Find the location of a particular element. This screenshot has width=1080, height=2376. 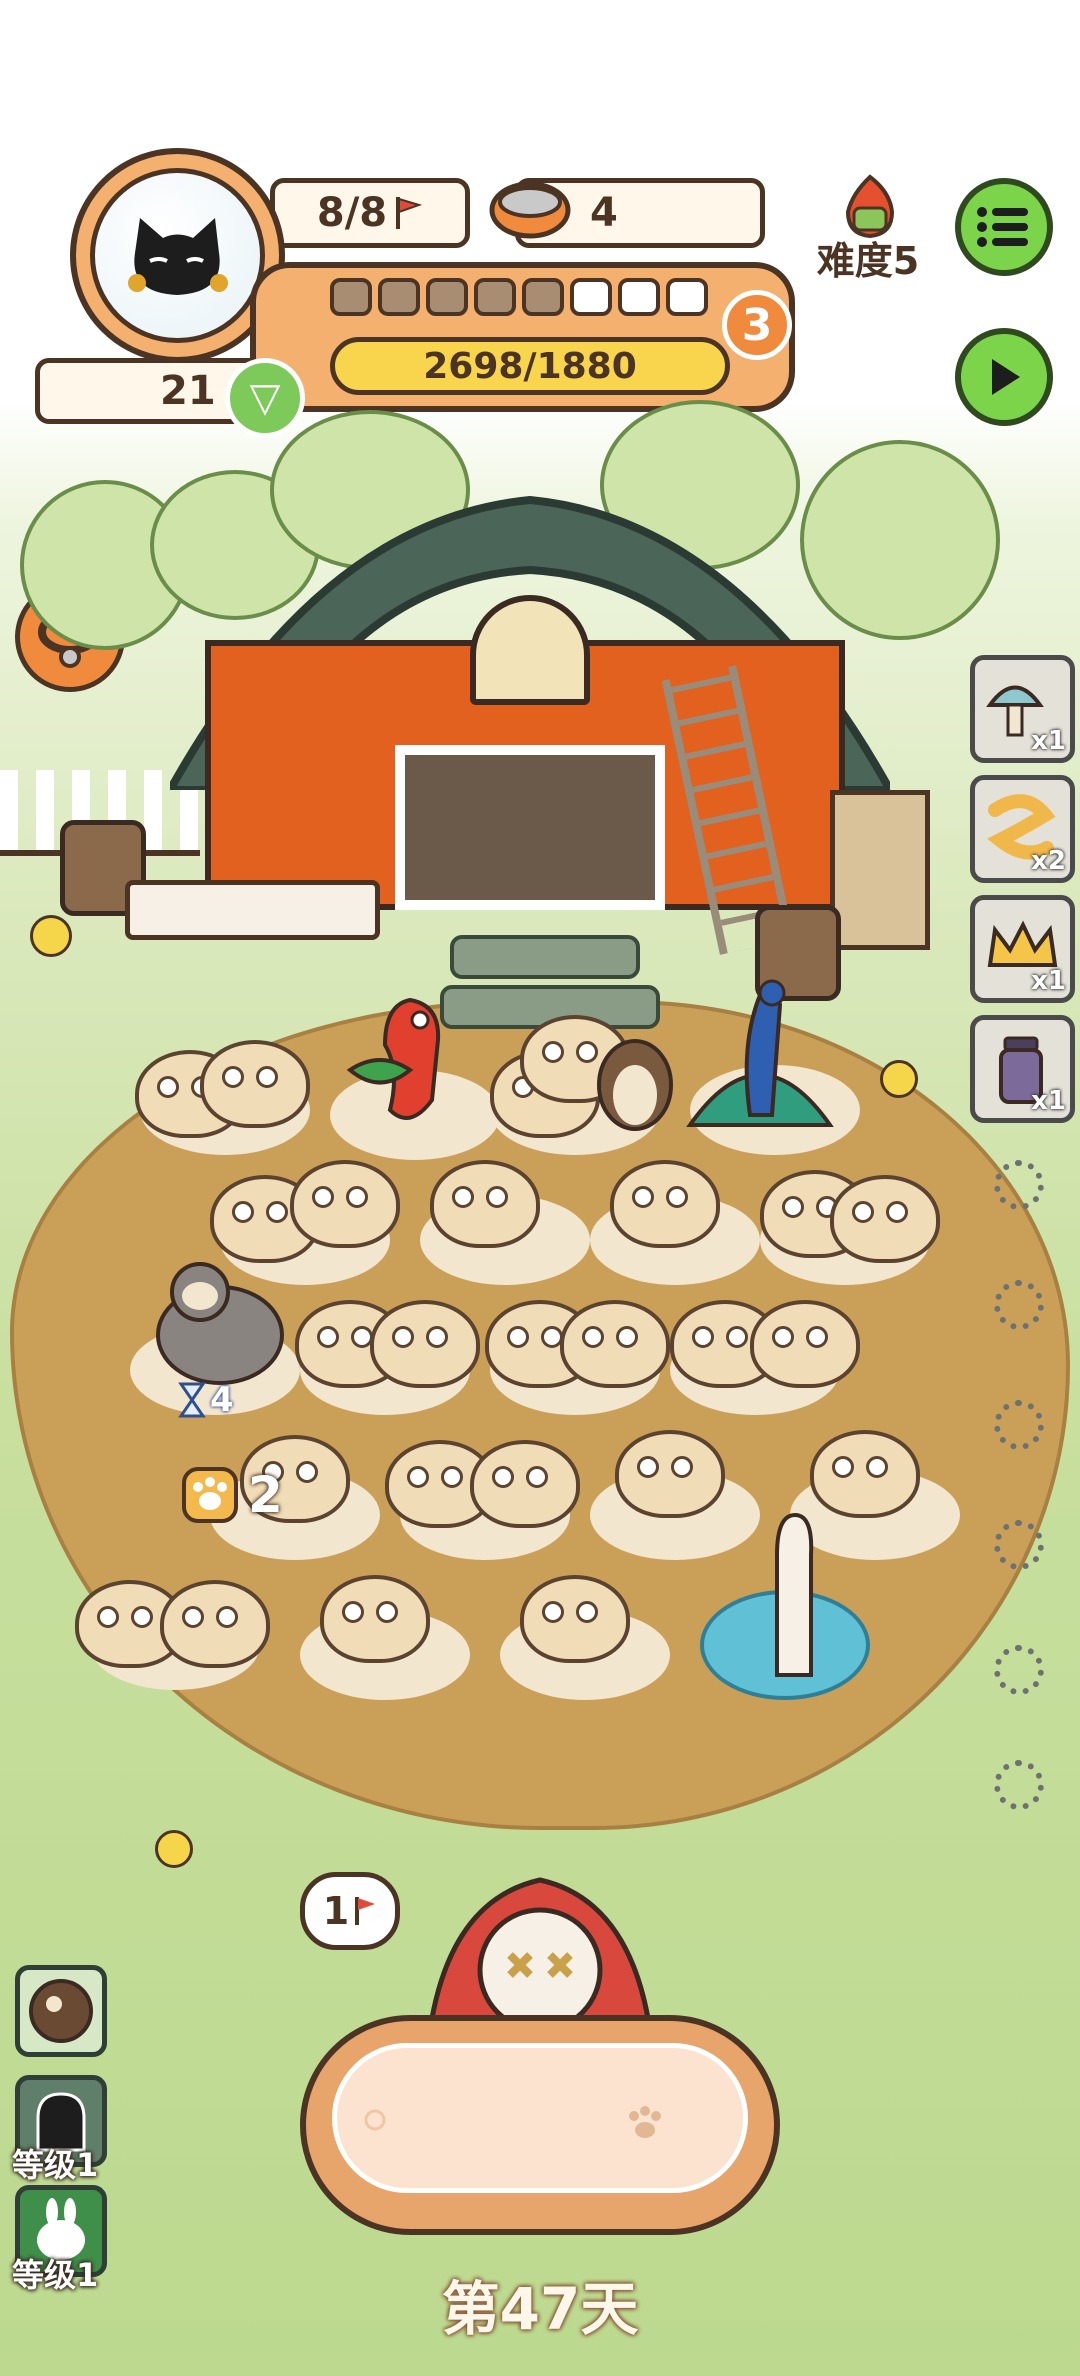

jester-character is located at coordinates (540, 1945).